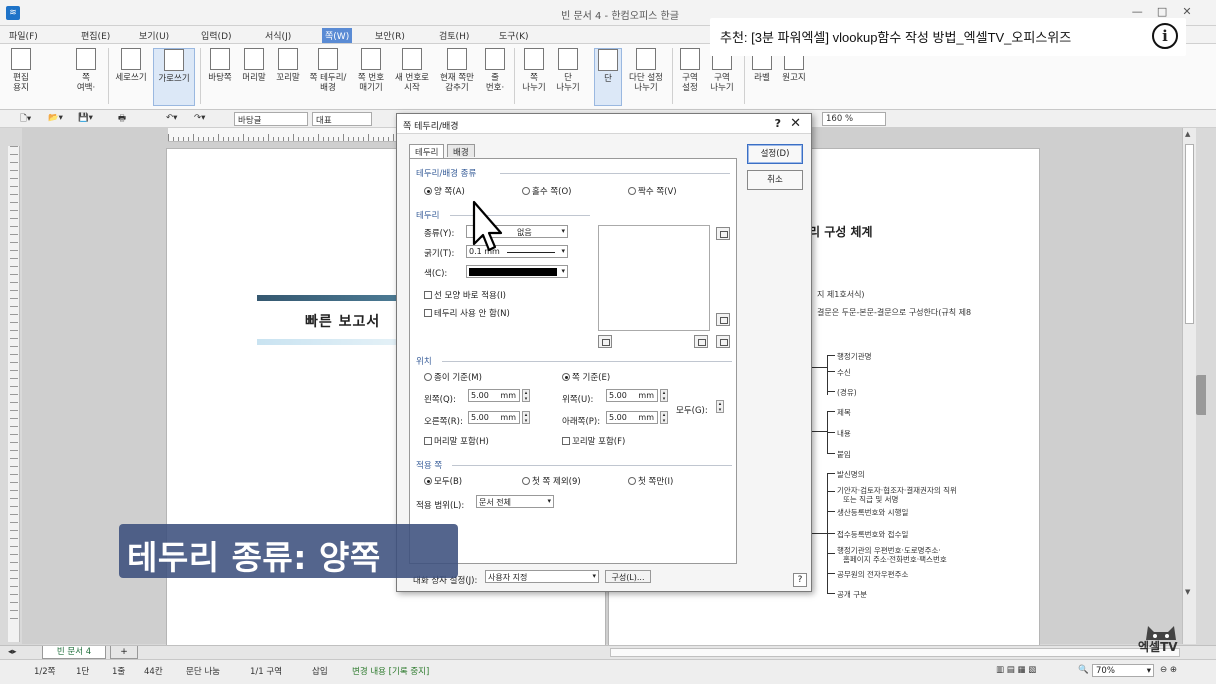 Image resolution: width=1216 pixels, height=684 pixels. Describe the element at coordinates (526, 395) in the screenshot. I see `left-margin-spinner: ▴ ▾` at that location.